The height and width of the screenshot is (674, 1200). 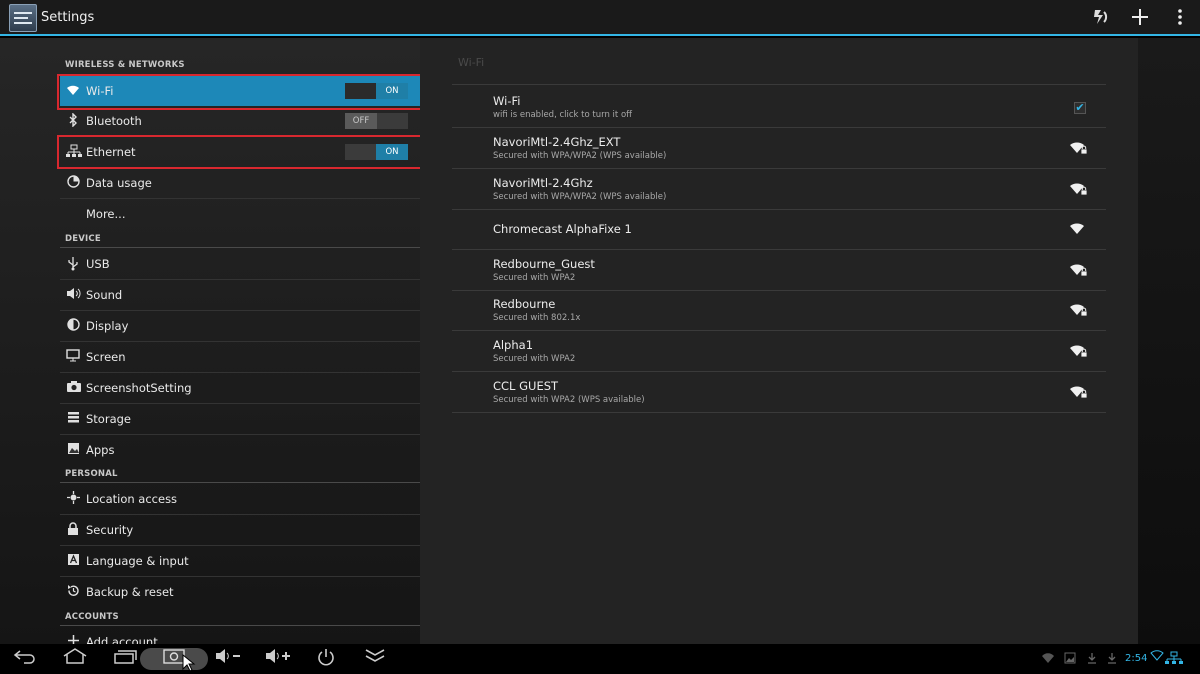 I want to click on settings-app-icon, so click(x=23, y=18).